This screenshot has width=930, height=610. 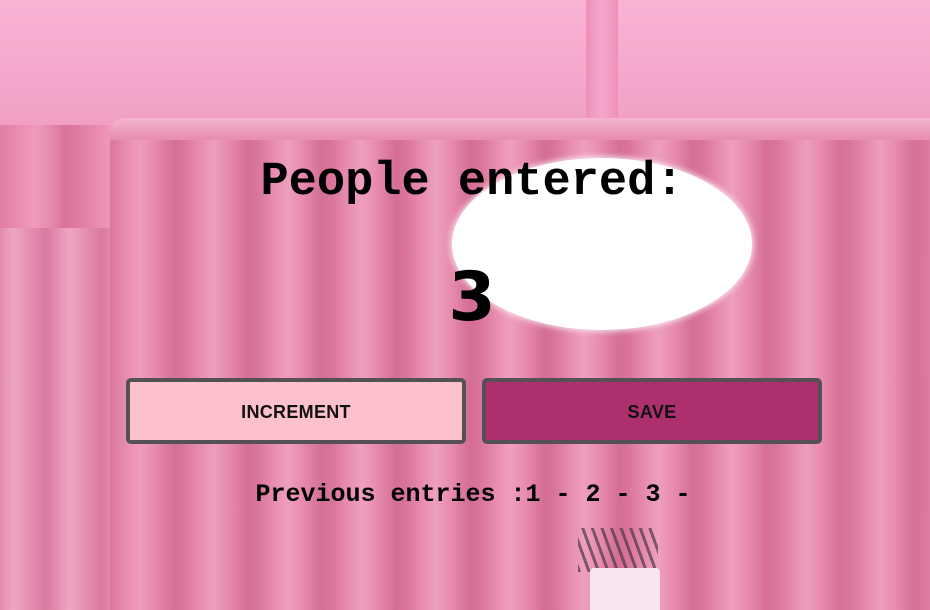 What do you see at coordinates (618, 550) in the screenshot?
I see `background-pens` at bounding box center [618, 550].